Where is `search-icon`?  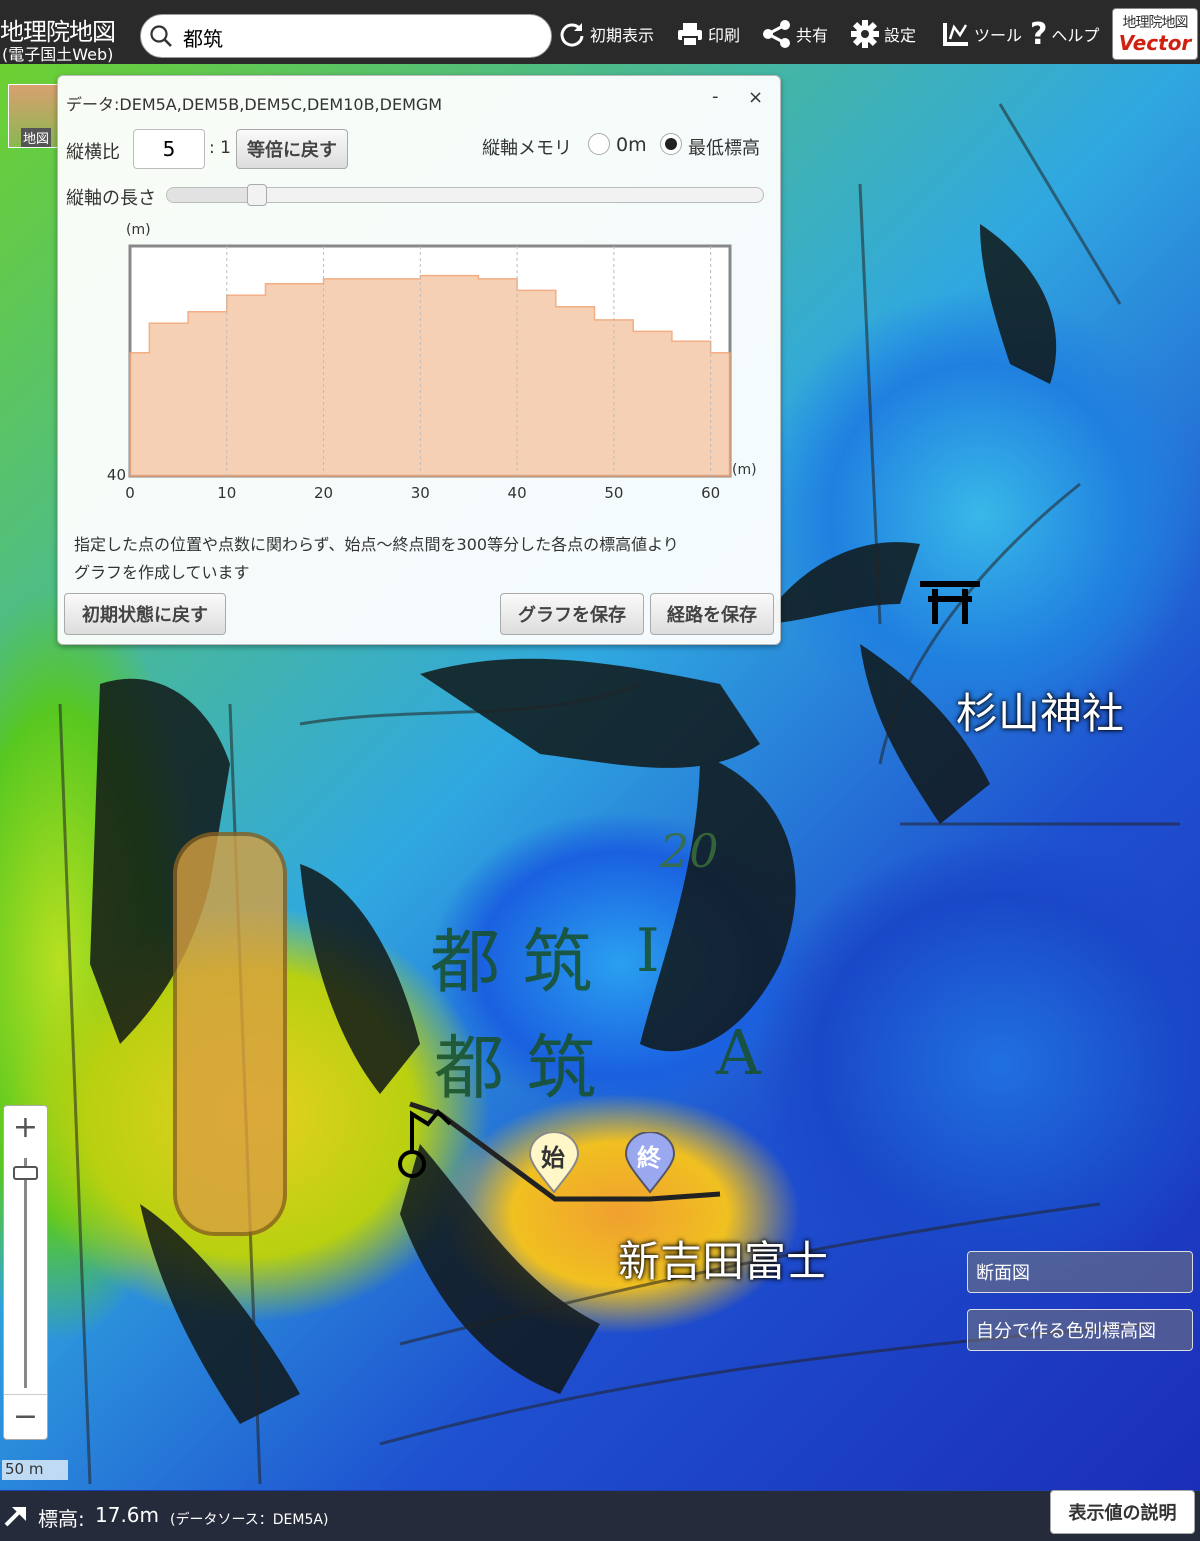 search-icon is located at coordinates (161, 36).